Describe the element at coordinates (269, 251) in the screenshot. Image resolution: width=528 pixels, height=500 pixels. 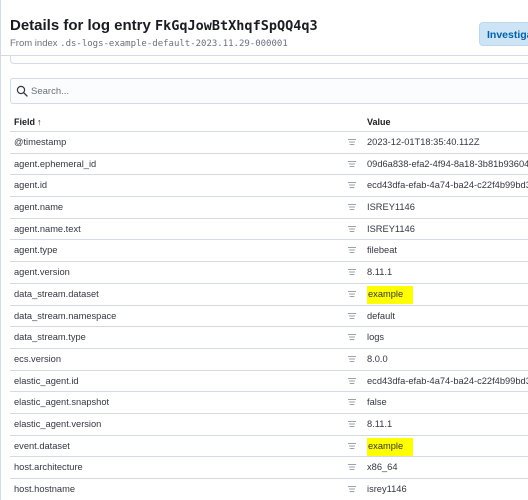
I see `table-row: agent.type filebeat` at that location.